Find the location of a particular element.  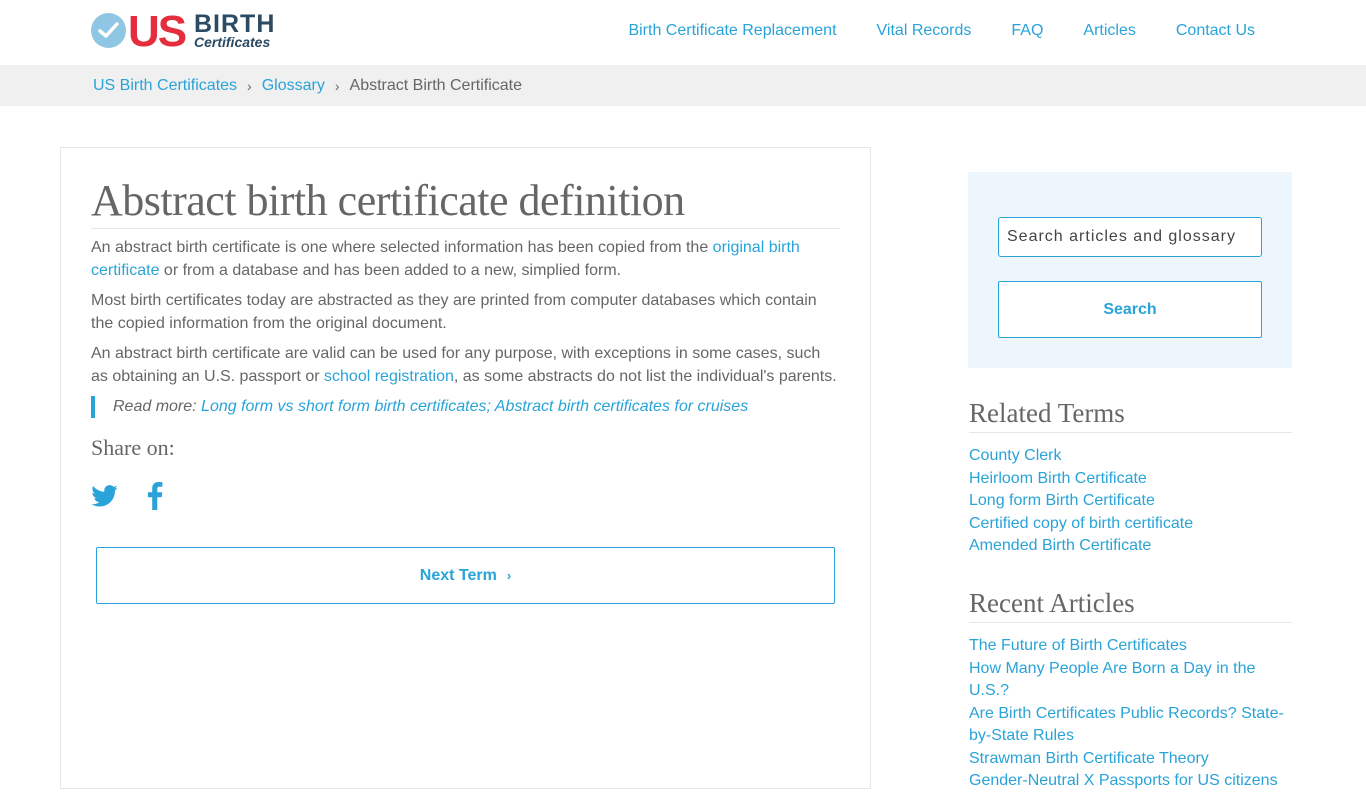

nav-vital-records: Vital Records is located at coordinates (924, 31).